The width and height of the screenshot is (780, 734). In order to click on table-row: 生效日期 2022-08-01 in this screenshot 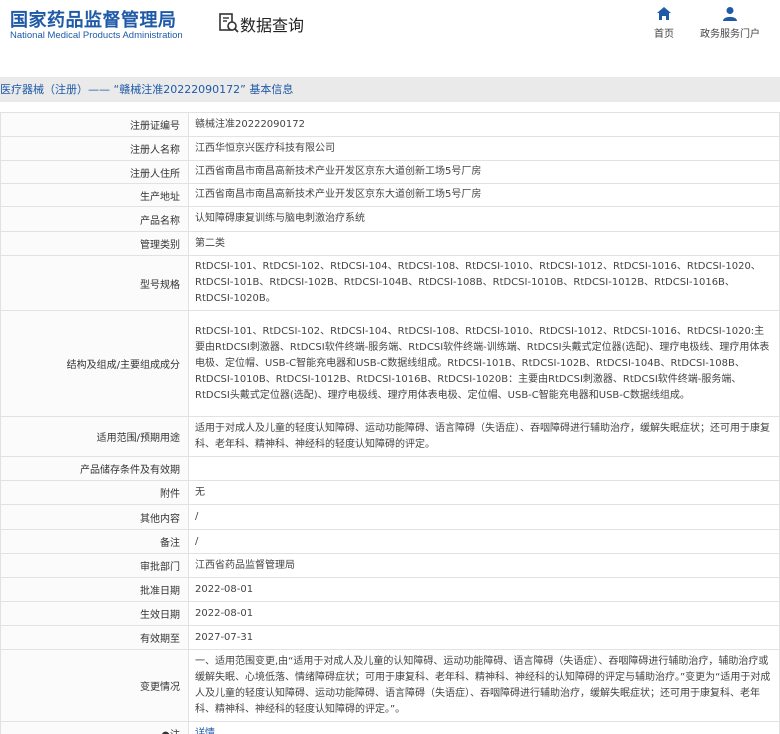, I will do `click(390, 613)`.